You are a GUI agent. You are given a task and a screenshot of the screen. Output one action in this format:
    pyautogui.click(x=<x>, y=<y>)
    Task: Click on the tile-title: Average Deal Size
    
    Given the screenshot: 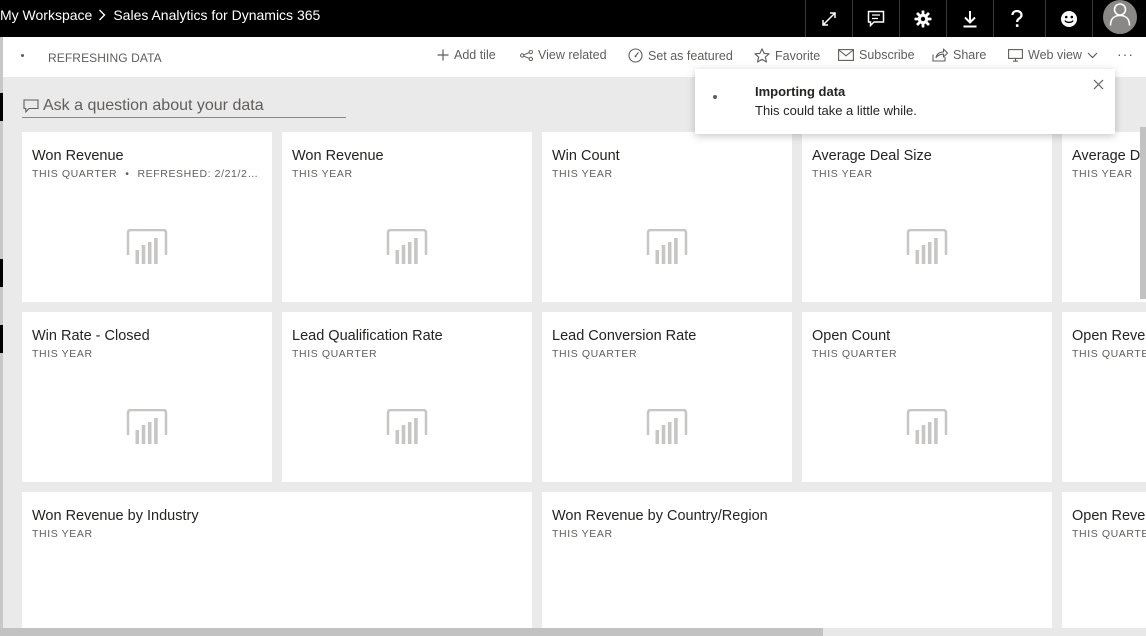 What is the action you would take?
    pyautogui.click(x=872, y=156)
    